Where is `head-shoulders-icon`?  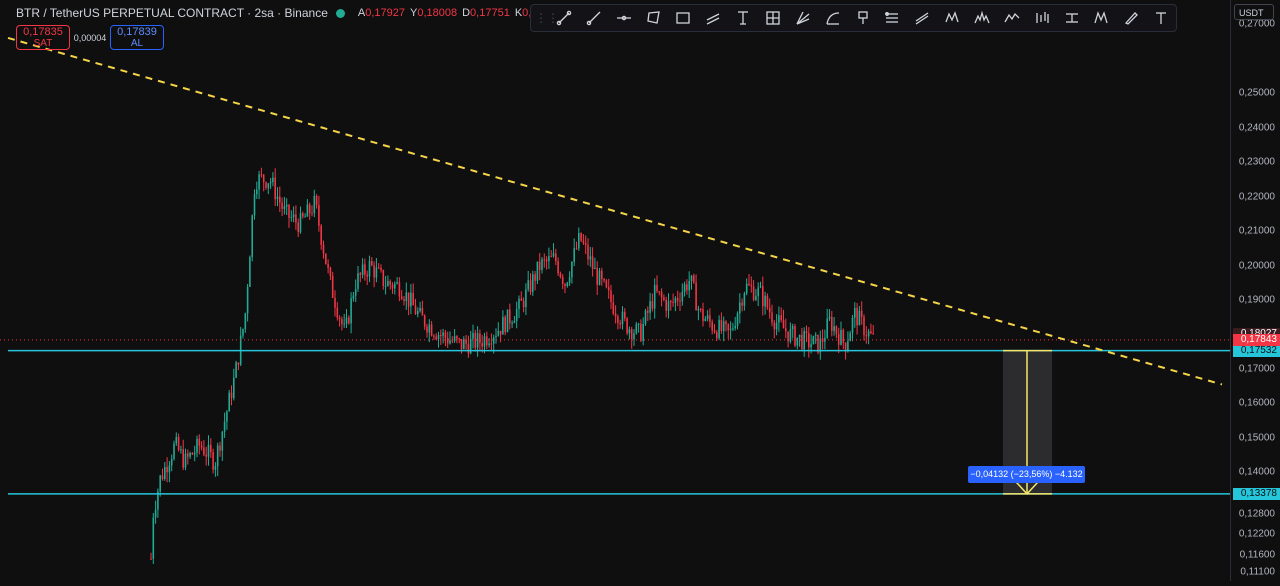
head-shoulders-icon is located at coordinates (982, 18).